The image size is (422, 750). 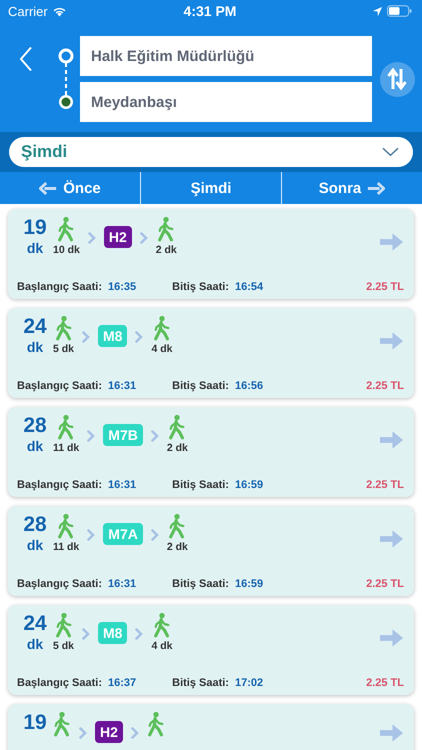 What do you see at coordinates (48, 188) in the screenshot?
I see `arrow-left-icon` at bounding box center [48, 188].